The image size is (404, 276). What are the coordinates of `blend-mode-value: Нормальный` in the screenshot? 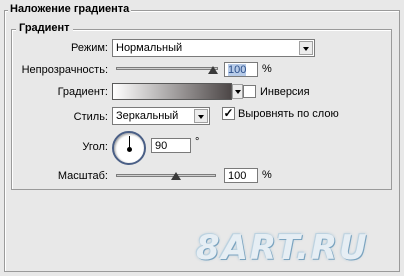 It's located at (149, 48).